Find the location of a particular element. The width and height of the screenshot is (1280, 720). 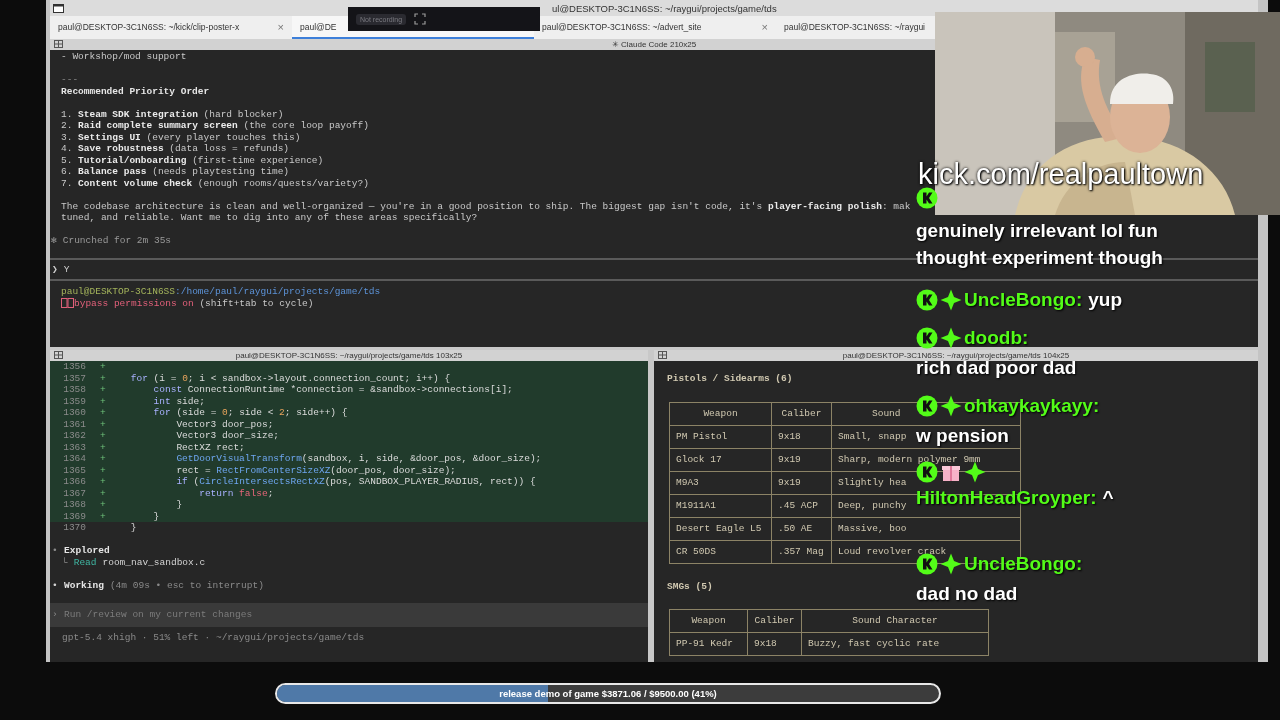

pane-title: paul@DESKTOP-3C1N6SS: ~/raygui/projects/game/tds 103x25 is located at coordinates (349, 355).